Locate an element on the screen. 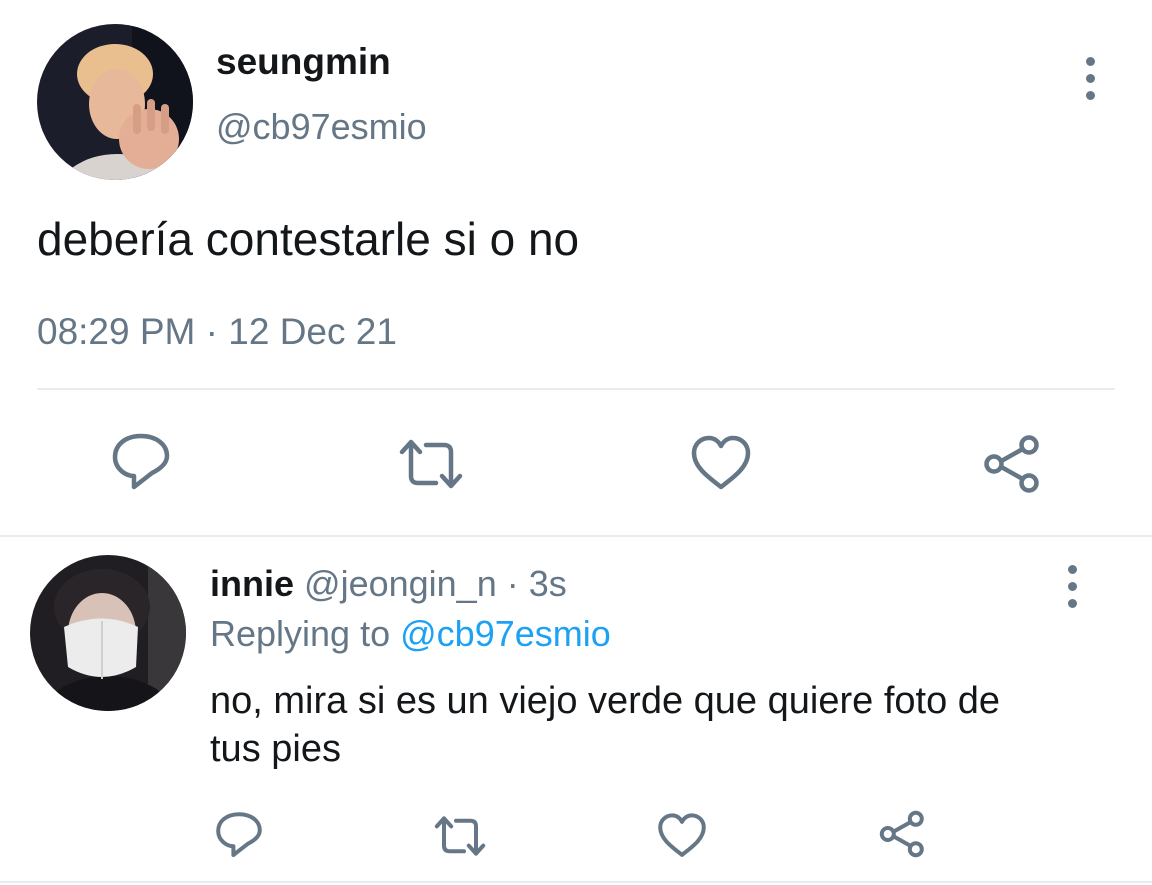 Image resolution: width=1152 pixels, height=885 pixels. reply-reply-button is located at coordinates (239, 835).